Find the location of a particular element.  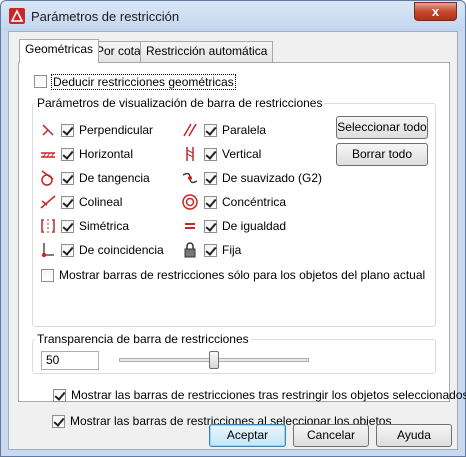

horizontal-label: Horizontal is located at coordinates (106, 154).